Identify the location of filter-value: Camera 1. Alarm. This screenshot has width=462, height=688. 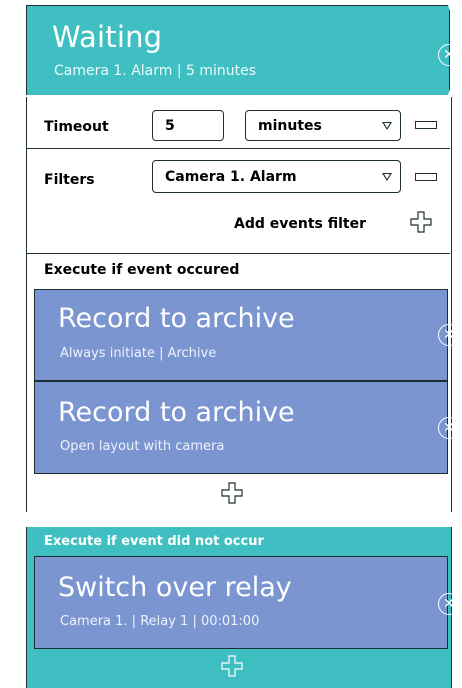
(231, 176).